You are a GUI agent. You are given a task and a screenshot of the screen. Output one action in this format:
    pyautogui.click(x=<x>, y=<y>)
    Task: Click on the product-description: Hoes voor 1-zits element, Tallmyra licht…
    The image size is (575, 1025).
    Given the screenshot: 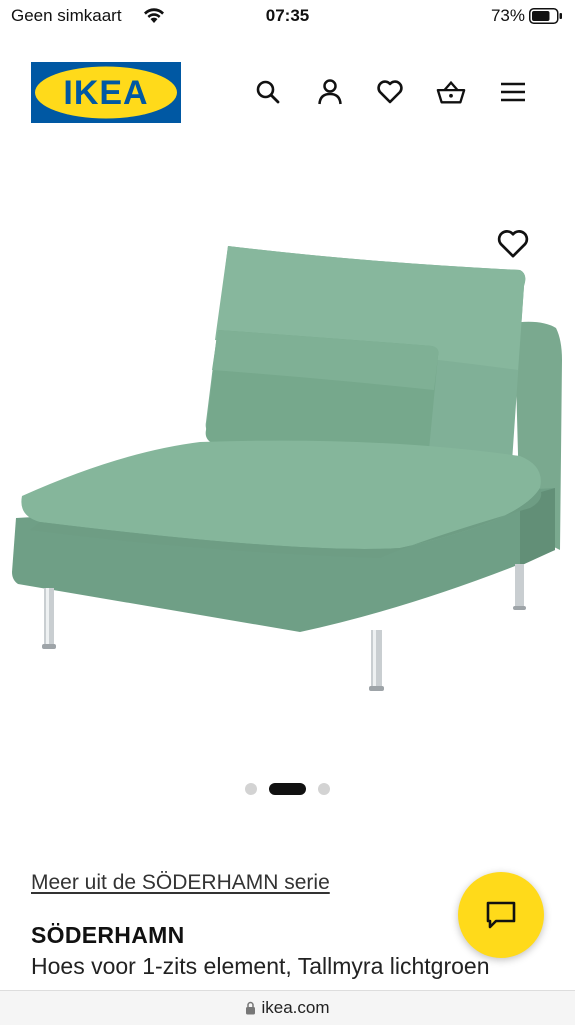 What is the action you would take?
    pyautogui.click(x=260, y=966)
    